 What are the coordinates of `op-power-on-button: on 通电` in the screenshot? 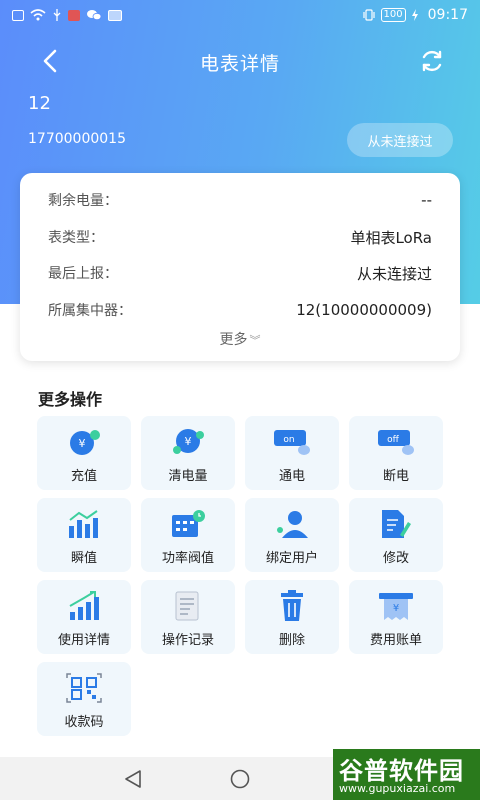 It's located at (292, 453).